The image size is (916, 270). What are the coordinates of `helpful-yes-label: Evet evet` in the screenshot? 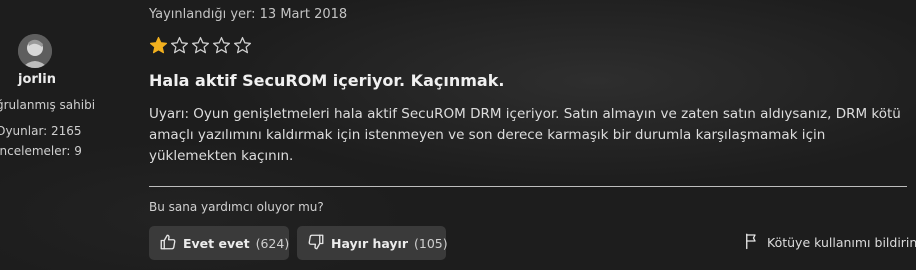 It's located at (216, 243).